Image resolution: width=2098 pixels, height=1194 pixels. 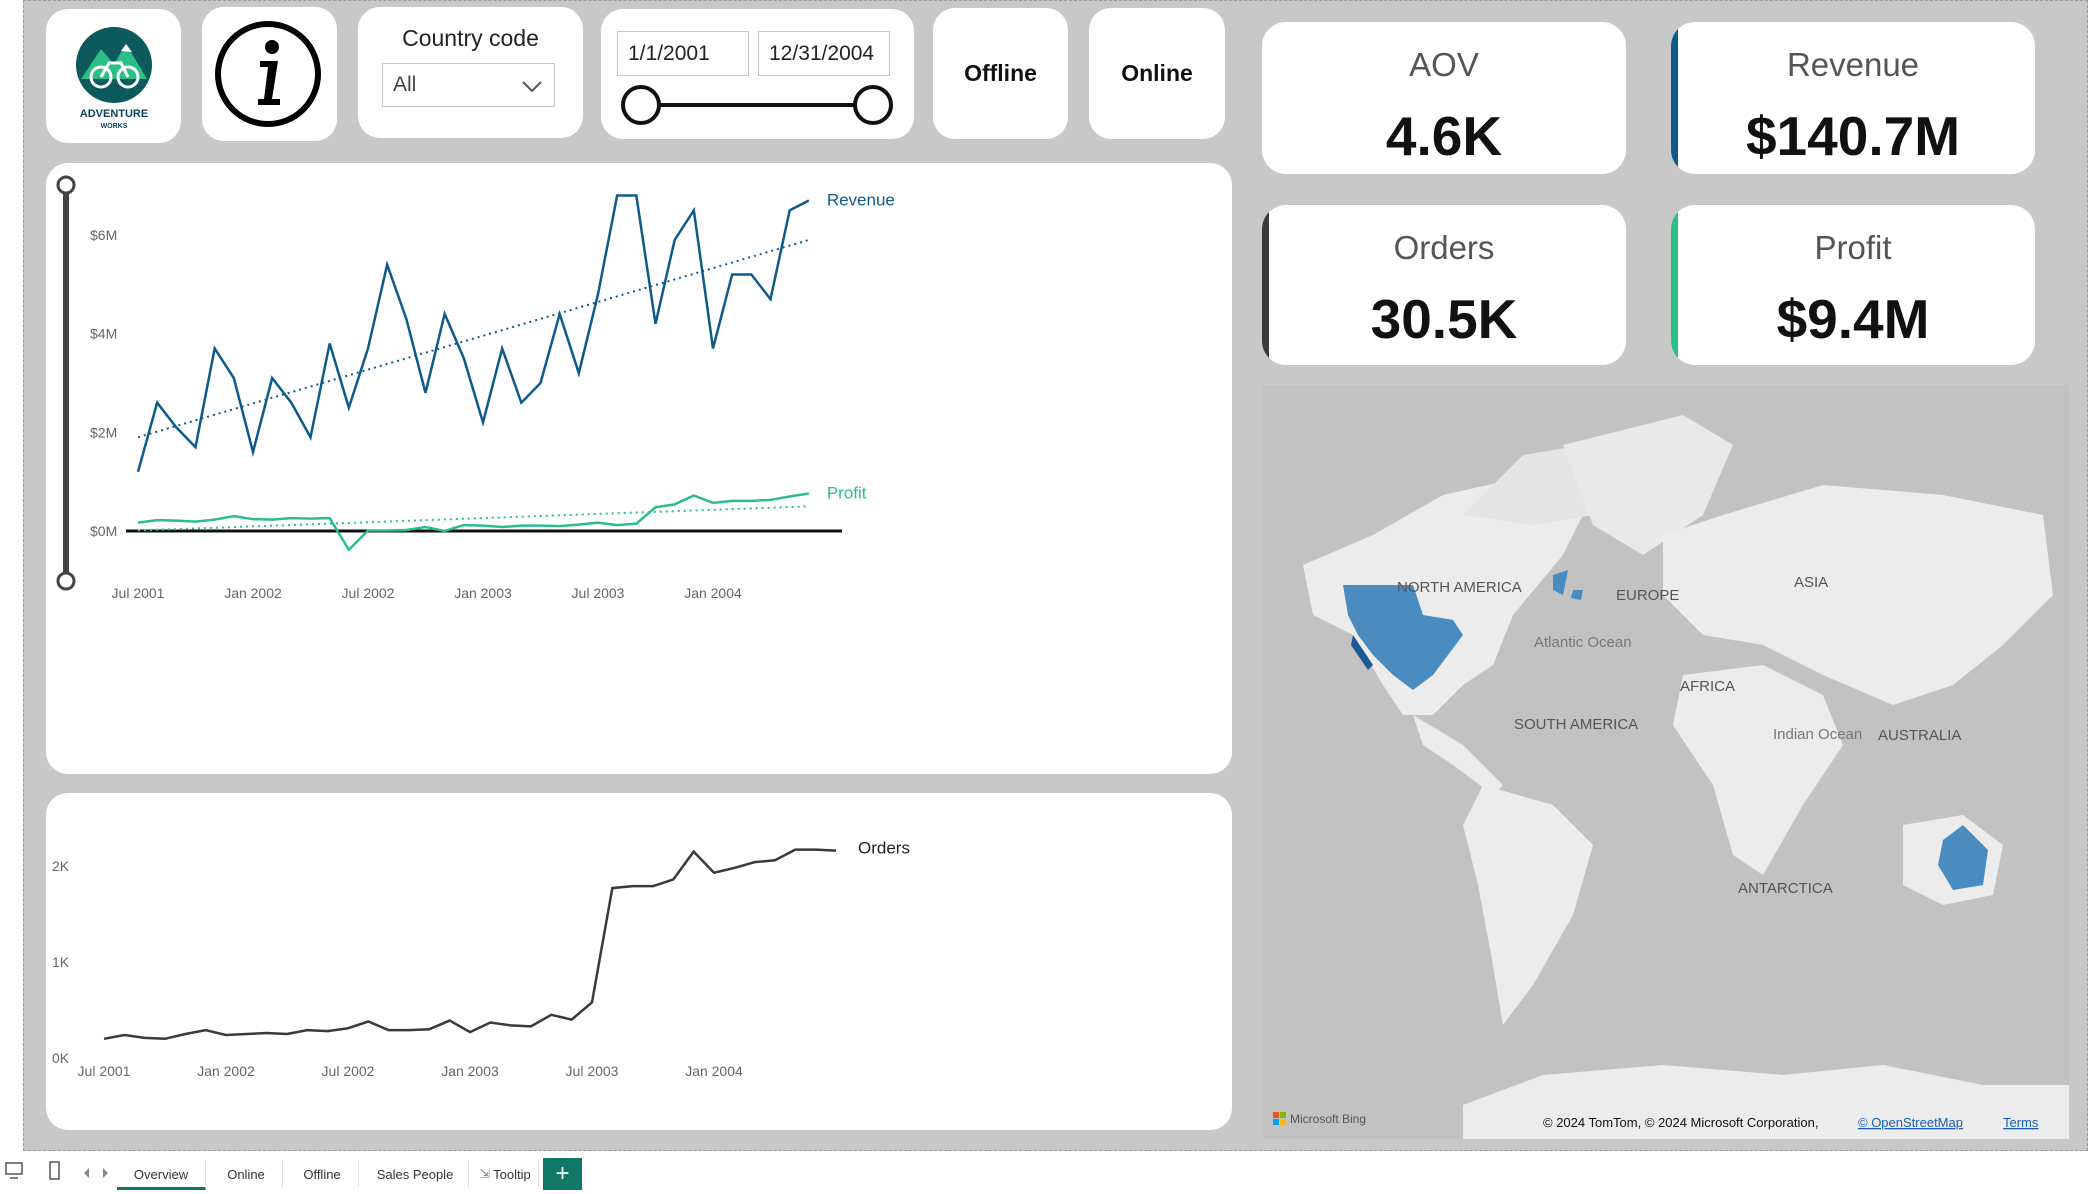 What do you see at coordinates (1328, 1119) in the screenshot?
I see `bing-label: Microsoft Bing` at bounding box center [1328, 1119].